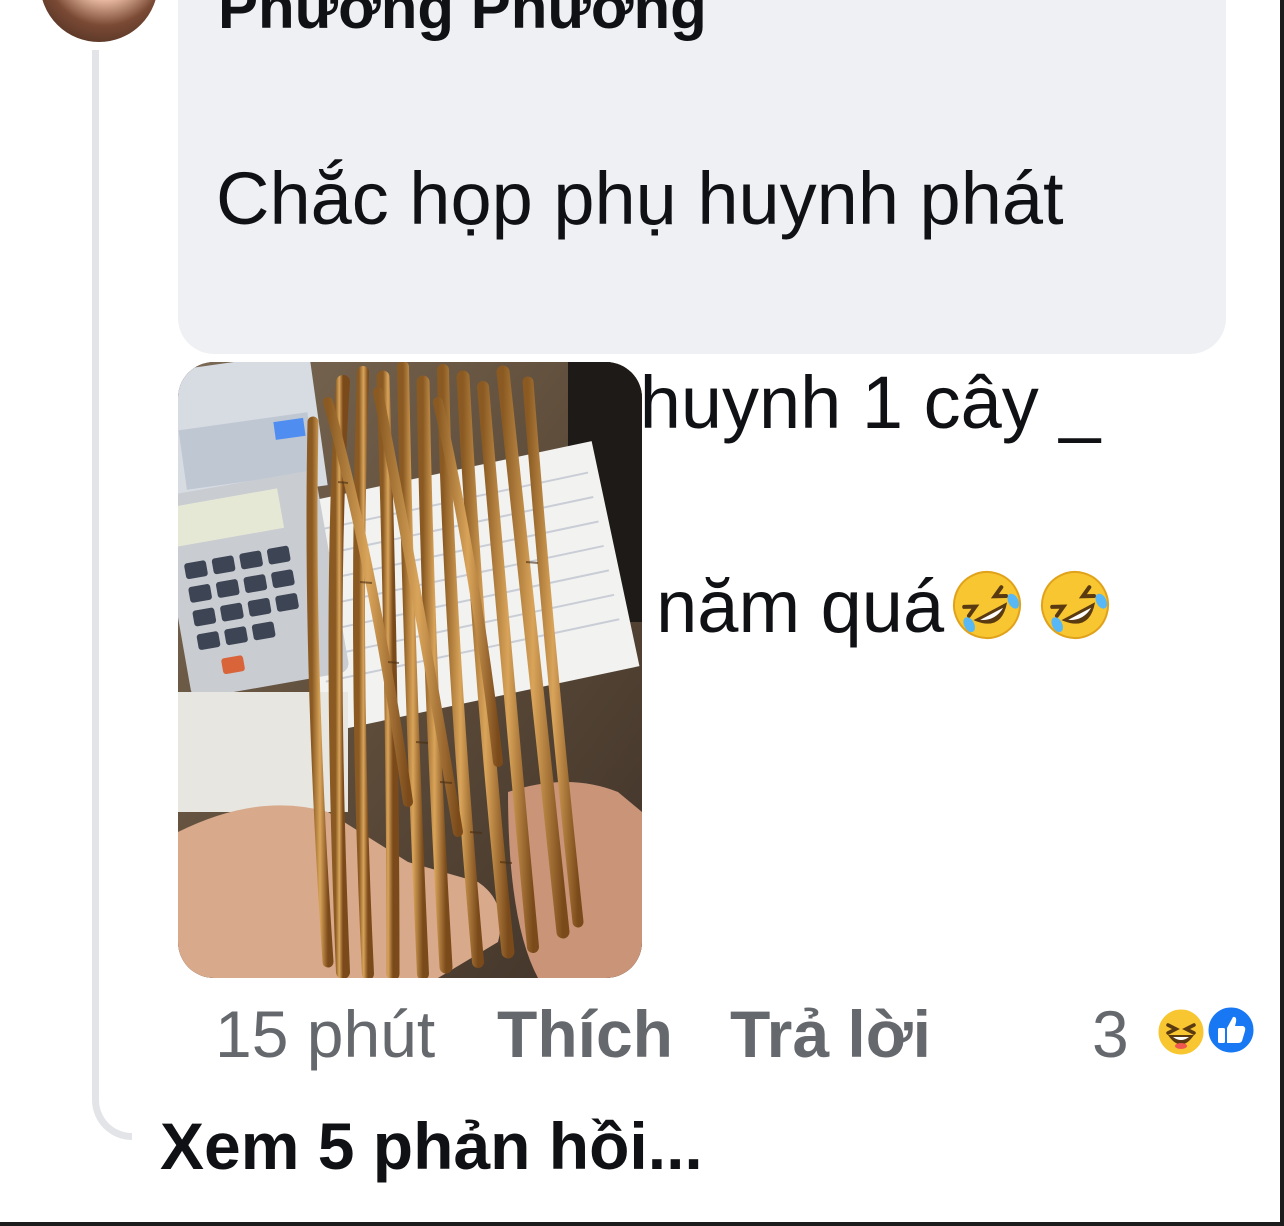 The image size is (1284, 1226). Describe the element at coordinates (112, 595) in the screenshot. I see `thread-connector-line` at that location.